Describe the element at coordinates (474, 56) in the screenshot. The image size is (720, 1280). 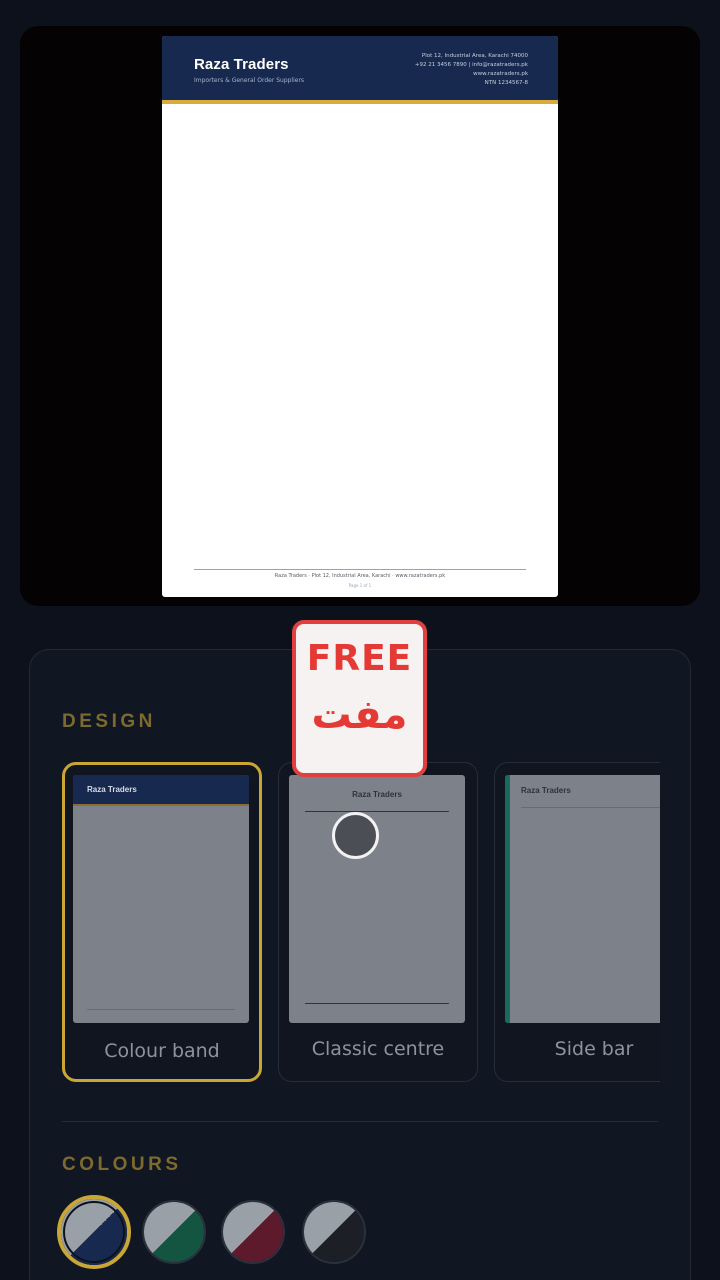
I see `letterhead-contact-line: Plot 12, Industrial Area, Karachi 74000` at that location.